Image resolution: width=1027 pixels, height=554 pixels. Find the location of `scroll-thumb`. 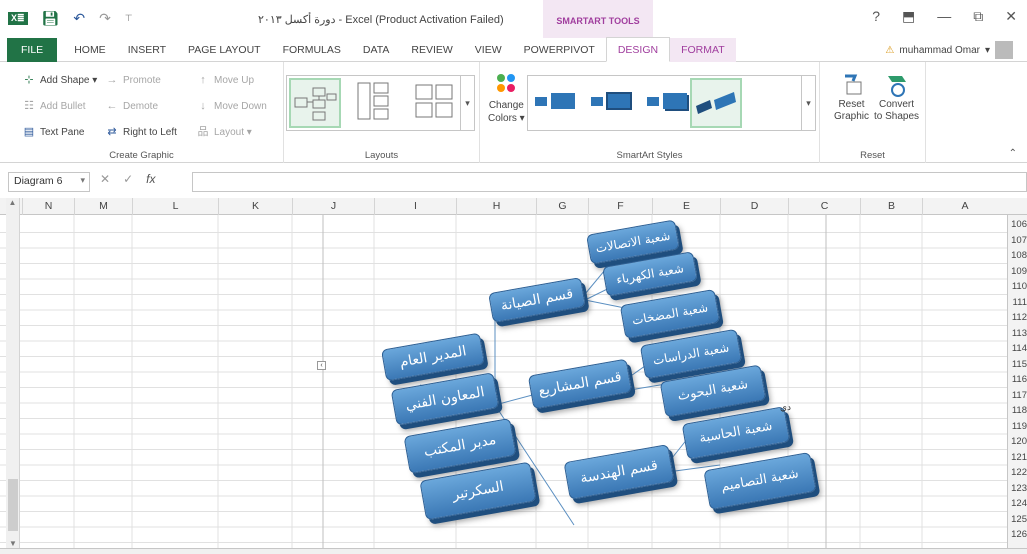

scroll-thumb is located at coordinates (13, 505).